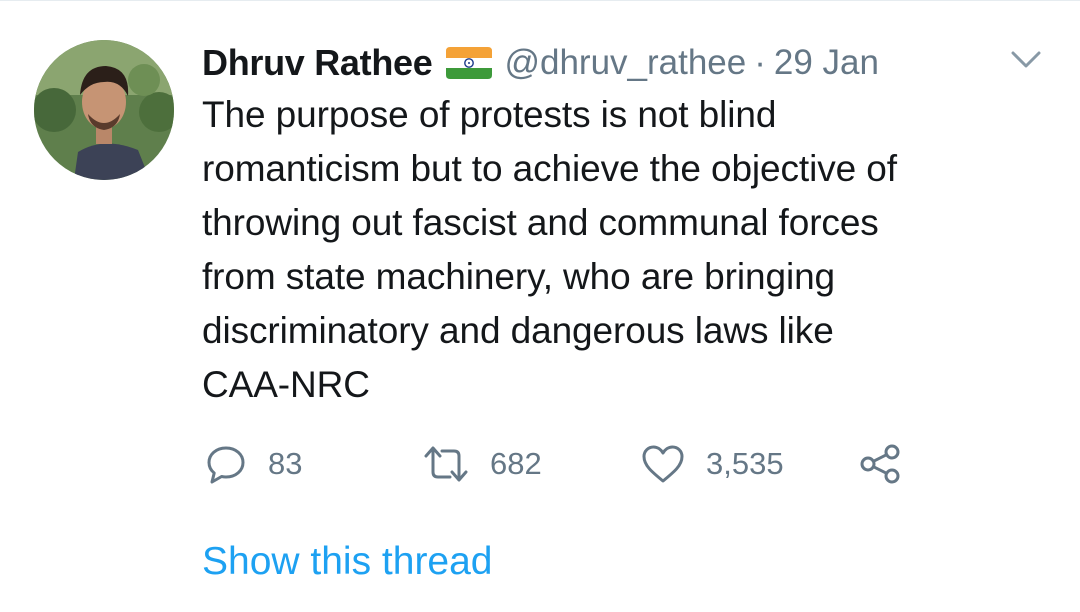 This screenshot has height=612, width=1080. What do you see at coordinates (286, 384) in the screenshot?
I see `tweet-text-line: CAA-NRC` at bounding box center [286, 384].